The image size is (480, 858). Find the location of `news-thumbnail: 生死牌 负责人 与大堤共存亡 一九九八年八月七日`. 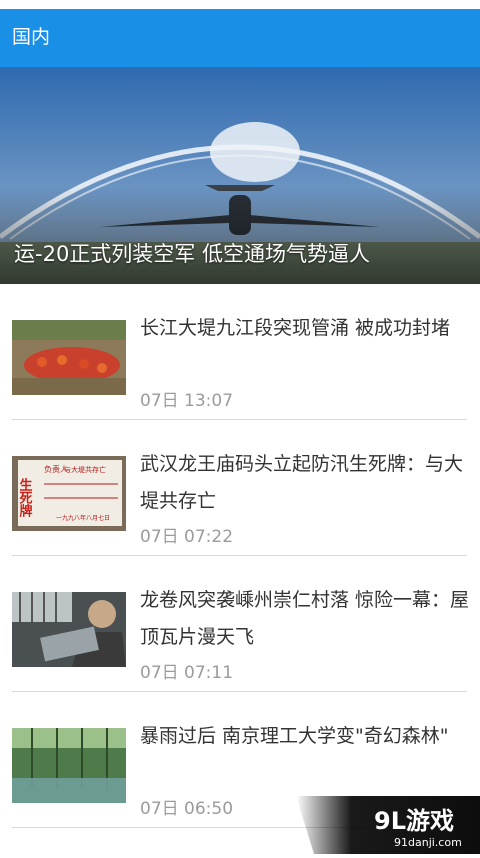

news-thumbnail: 生死牌 负责人 与大堤共存亡 一九九八年八月七日 is located at coordinates (69, 493).